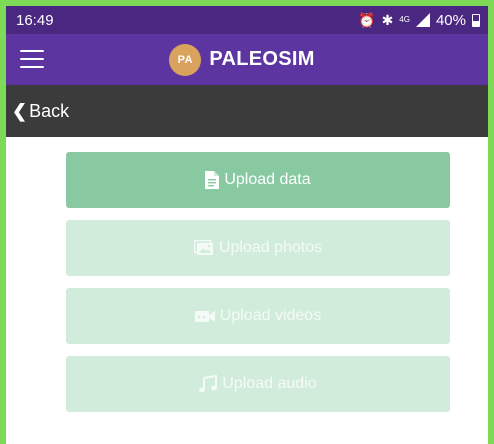 Image resolution: width=494 pixels, height=444 pixels. I want to click on status-time: 16:49, so click(35, 20).